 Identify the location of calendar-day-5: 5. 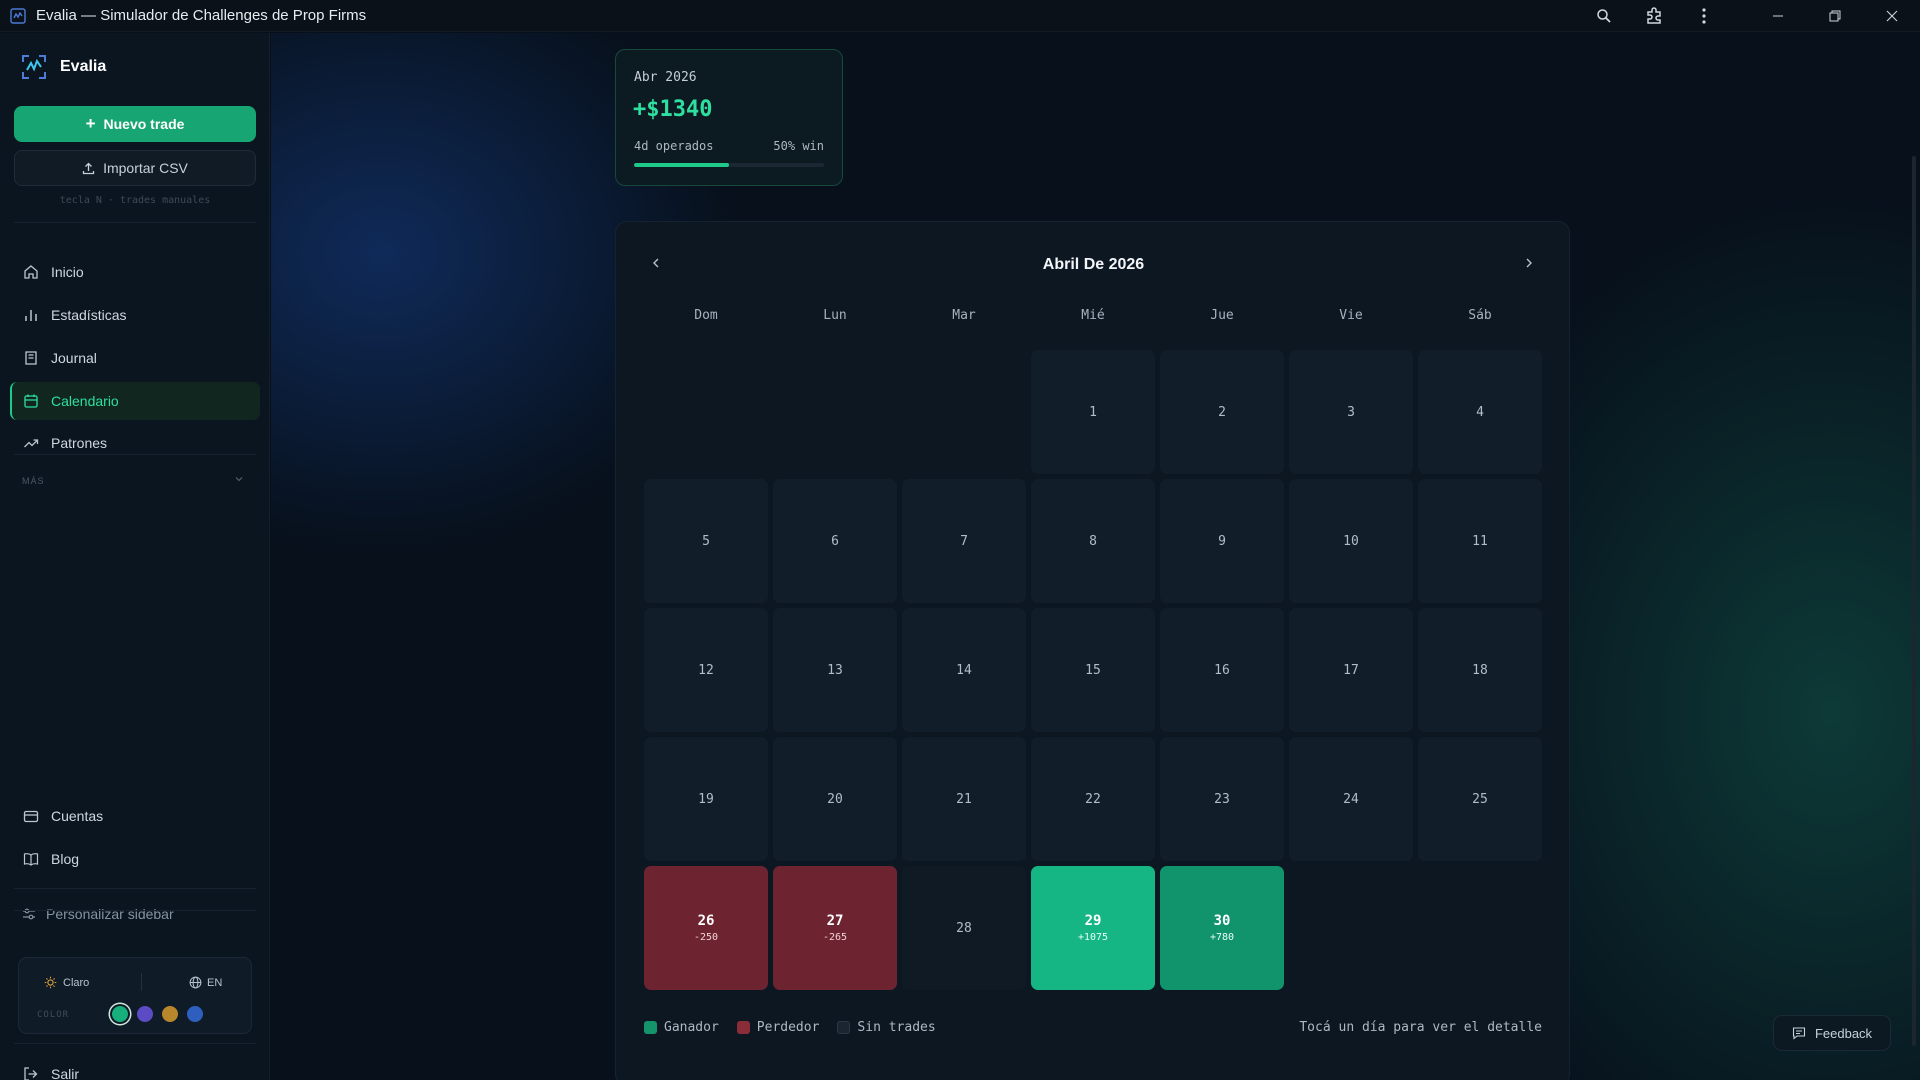
(706, 541).